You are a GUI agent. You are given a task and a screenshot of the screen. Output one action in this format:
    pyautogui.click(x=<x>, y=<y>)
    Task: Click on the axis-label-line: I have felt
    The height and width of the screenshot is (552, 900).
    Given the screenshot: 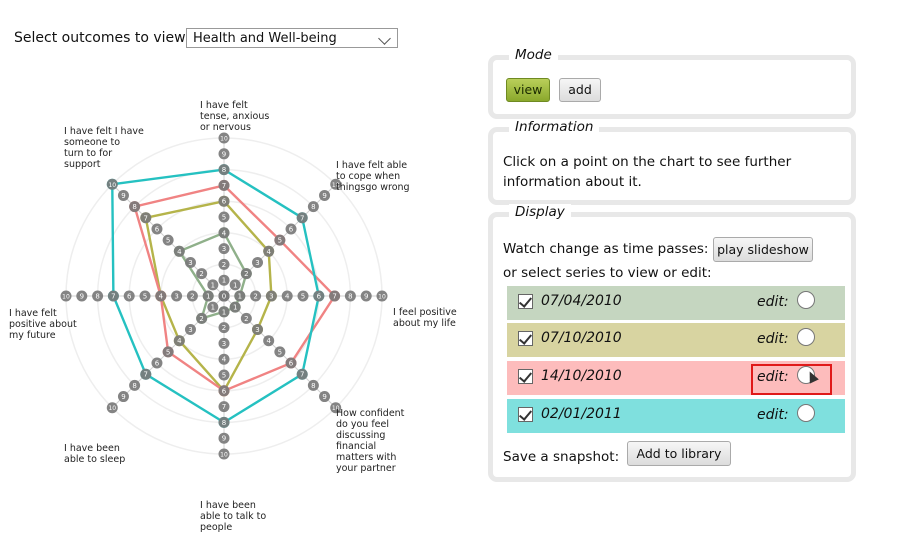 What is the action you would take?
    pyautogui.click(x=33, y=313)
    